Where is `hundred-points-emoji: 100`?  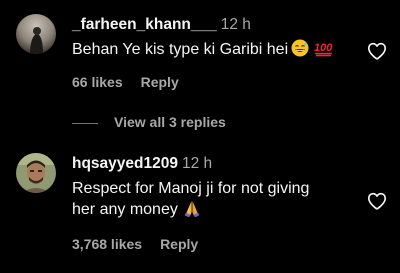 hundred-points-emoji: 100 is located at coordinates (324, 48).